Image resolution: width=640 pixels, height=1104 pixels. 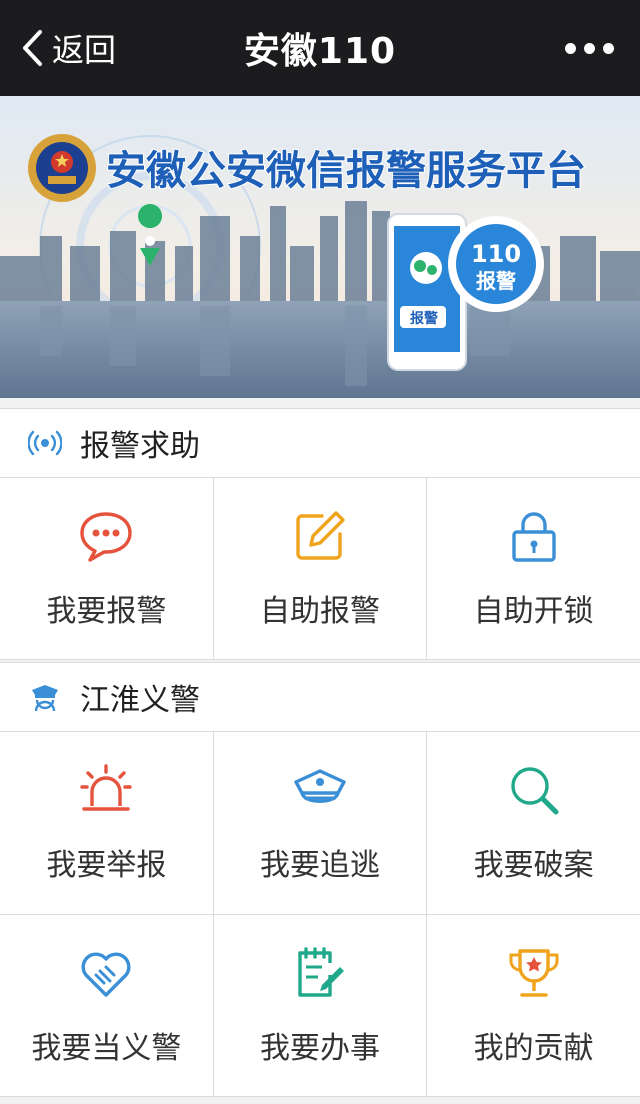 I want to click on banner-badge-number: 110, so click(x=496, y=254).